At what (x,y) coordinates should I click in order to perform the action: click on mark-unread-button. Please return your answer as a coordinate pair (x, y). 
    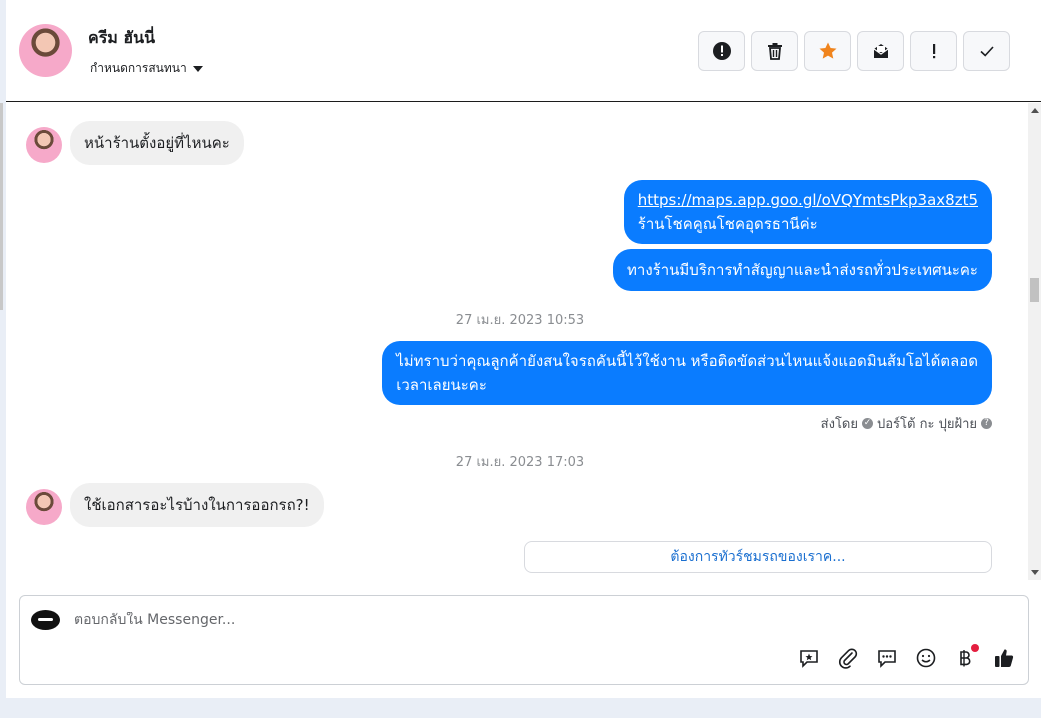
    Looking at the image, I should click on (880, 51).